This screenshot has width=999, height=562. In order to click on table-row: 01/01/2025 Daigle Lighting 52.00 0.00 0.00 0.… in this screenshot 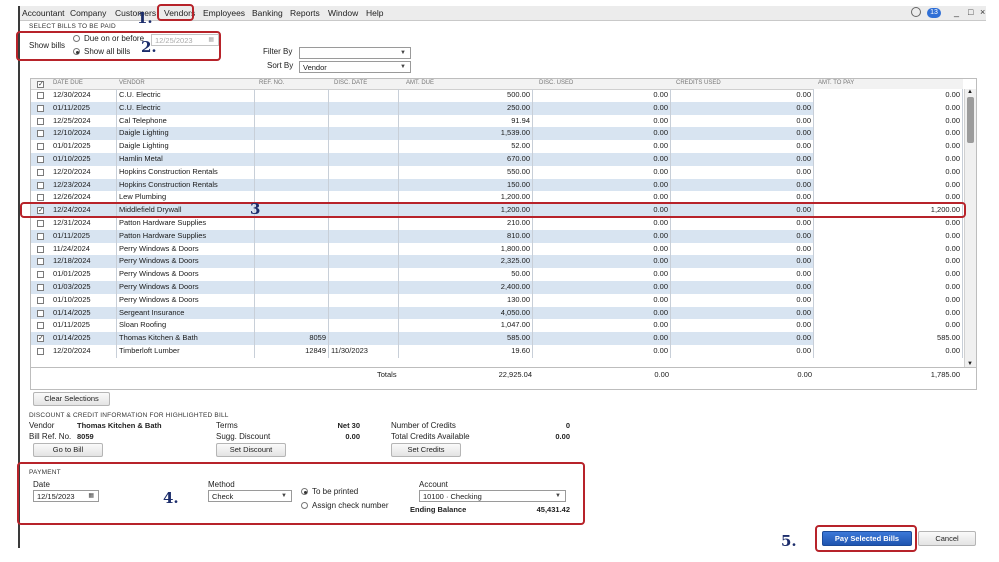, I will do `click(497, 146)`.